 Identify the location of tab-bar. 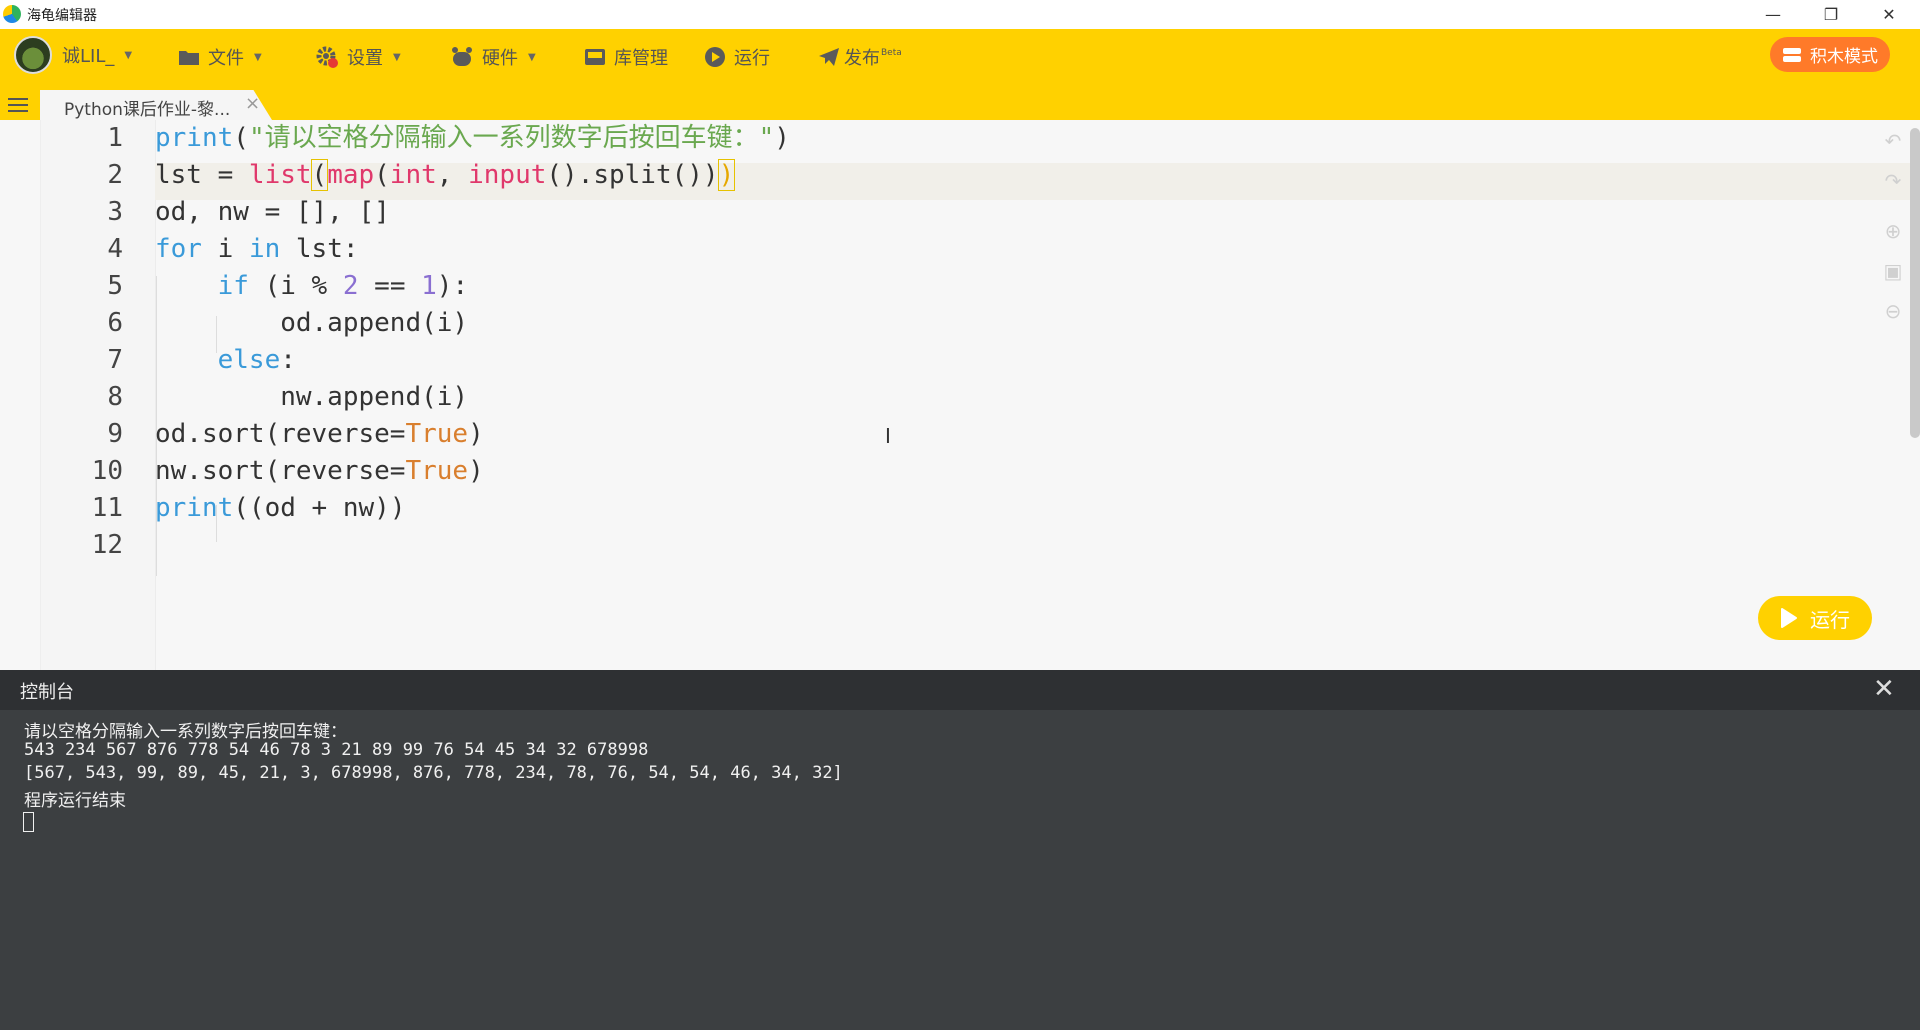
(960, 105).